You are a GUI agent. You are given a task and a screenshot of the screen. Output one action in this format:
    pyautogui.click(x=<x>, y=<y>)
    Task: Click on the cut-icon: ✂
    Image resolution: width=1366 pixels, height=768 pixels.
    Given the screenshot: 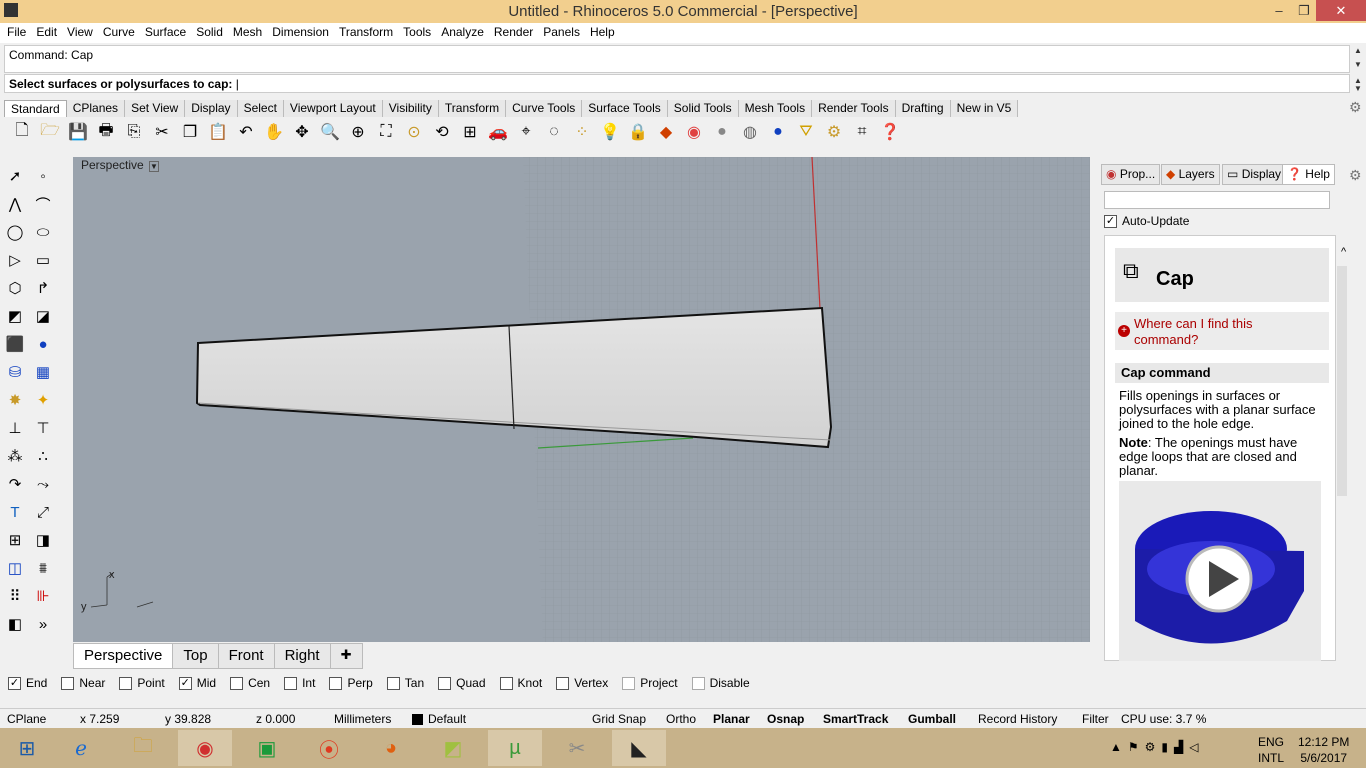 What is the action you would take?
    pyautogui.click(x=162, y=132)
    